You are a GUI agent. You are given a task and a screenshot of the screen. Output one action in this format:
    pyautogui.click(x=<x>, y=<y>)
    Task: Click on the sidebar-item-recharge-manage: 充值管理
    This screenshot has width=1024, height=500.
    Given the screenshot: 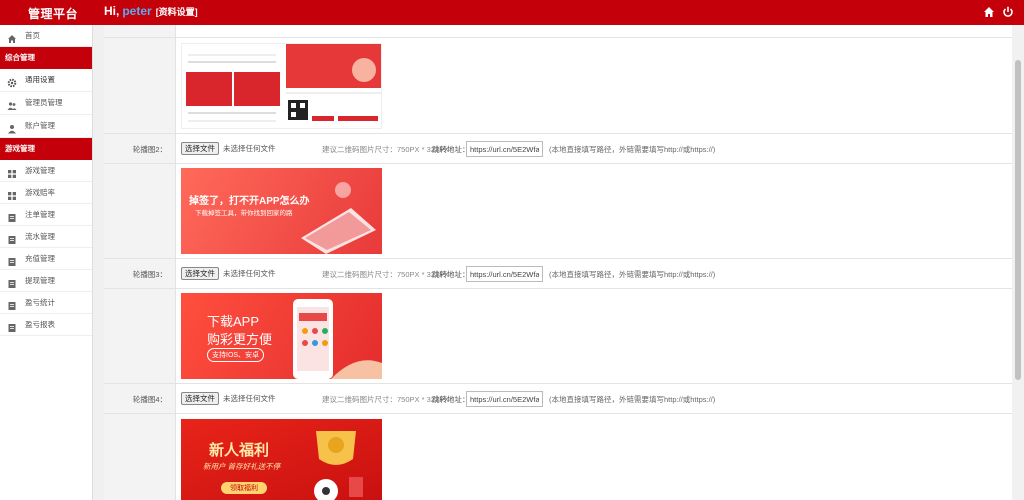 What is the action you would take?
    pyautogui.click(x=46, y=259)
    